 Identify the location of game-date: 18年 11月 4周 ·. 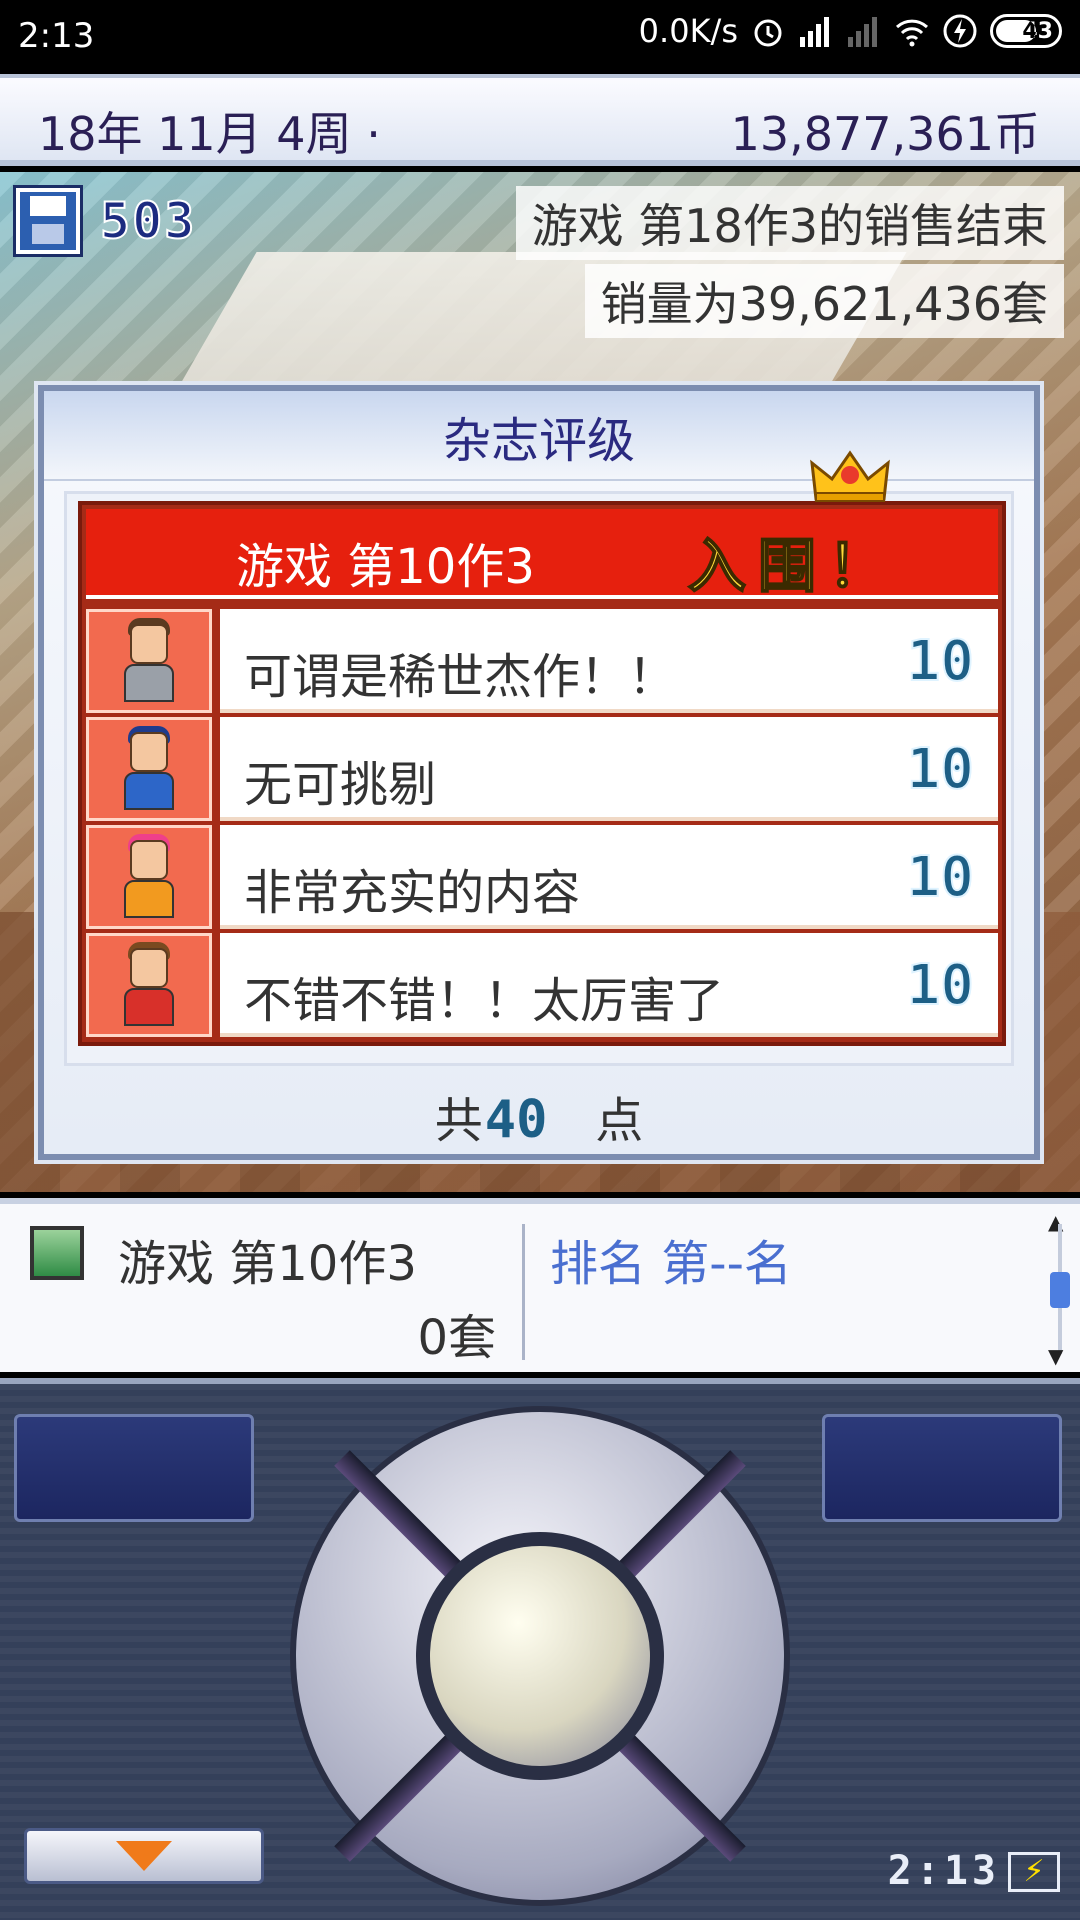
(209, 134).